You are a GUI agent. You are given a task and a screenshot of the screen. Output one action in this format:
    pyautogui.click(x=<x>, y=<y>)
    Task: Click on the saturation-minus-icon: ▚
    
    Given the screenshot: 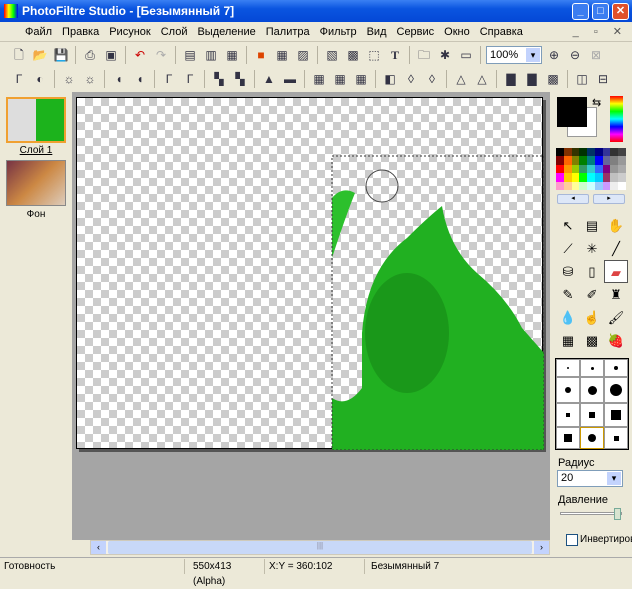 What is the action you would take?
    pyautogui.click(x=219, y=79)
    